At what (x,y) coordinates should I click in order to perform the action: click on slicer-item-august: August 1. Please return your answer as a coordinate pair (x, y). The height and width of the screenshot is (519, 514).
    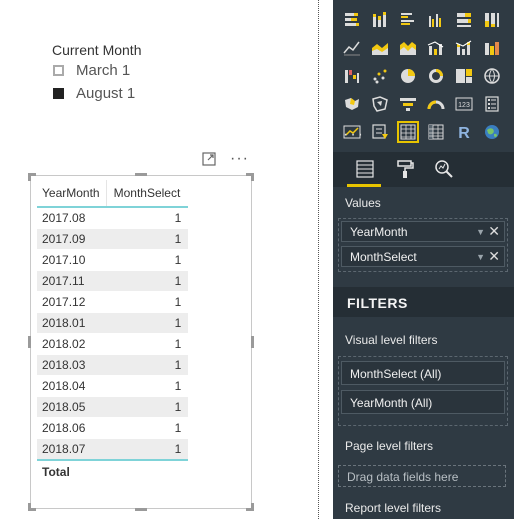
    Looking at the image, I should click on (96, 93).